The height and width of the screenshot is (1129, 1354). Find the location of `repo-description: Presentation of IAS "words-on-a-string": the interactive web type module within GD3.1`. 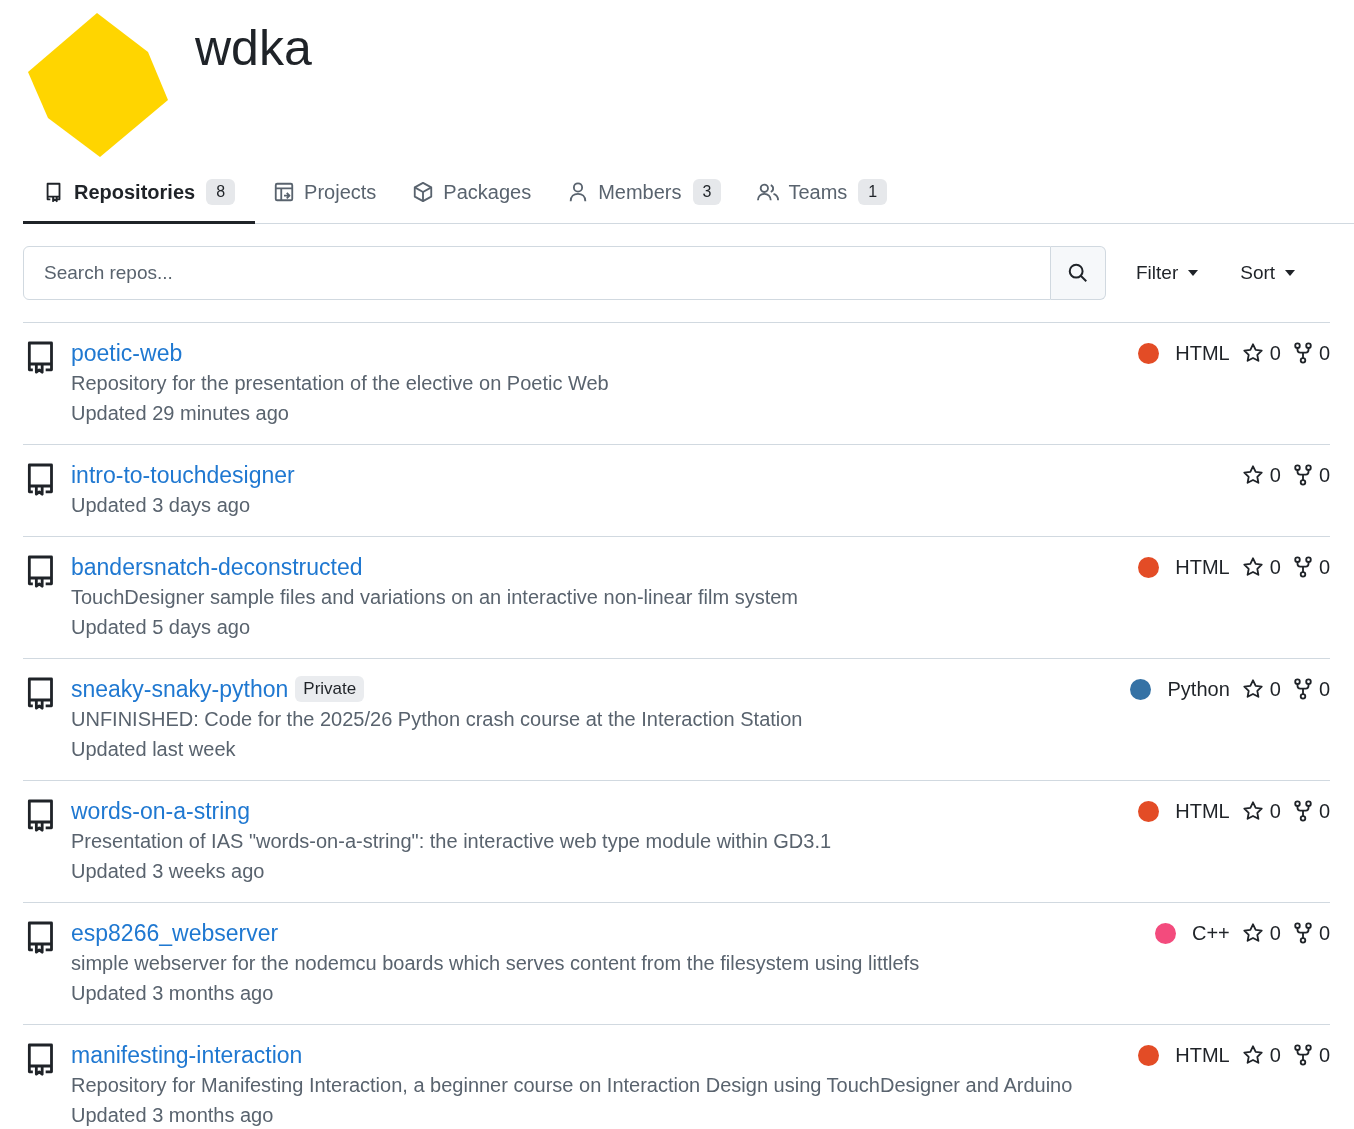

repo-description: Presentation of IAS "words-on-a-string": the interactive web type module within GD3.1 is located at coordinates (452, 841).